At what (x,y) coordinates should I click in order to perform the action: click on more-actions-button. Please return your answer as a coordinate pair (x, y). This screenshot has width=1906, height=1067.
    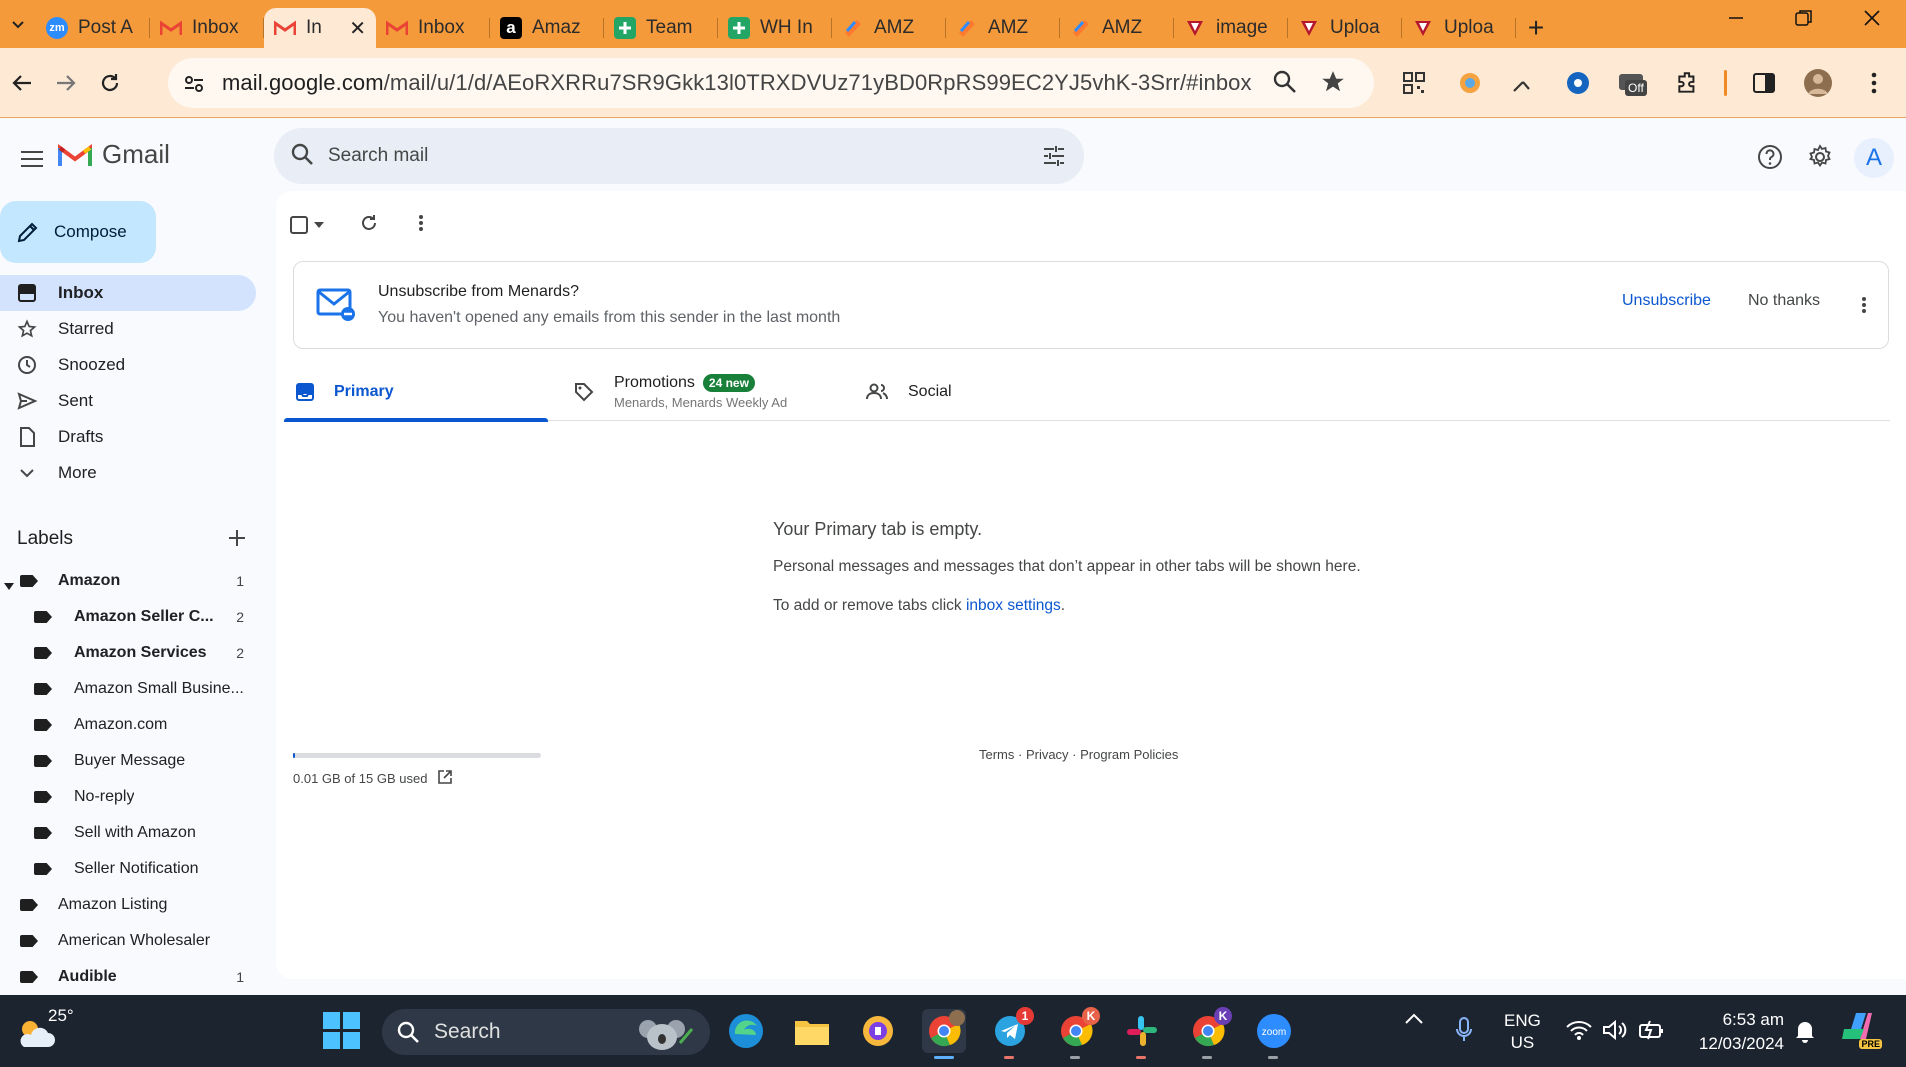
    Looking at the image, I should click on (421, 225).